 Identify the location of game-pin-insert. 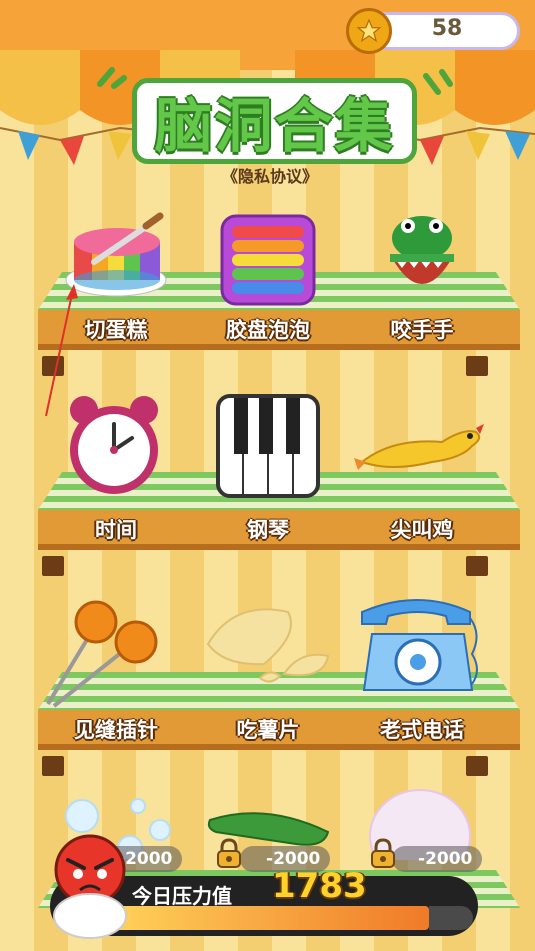
(102, 653).